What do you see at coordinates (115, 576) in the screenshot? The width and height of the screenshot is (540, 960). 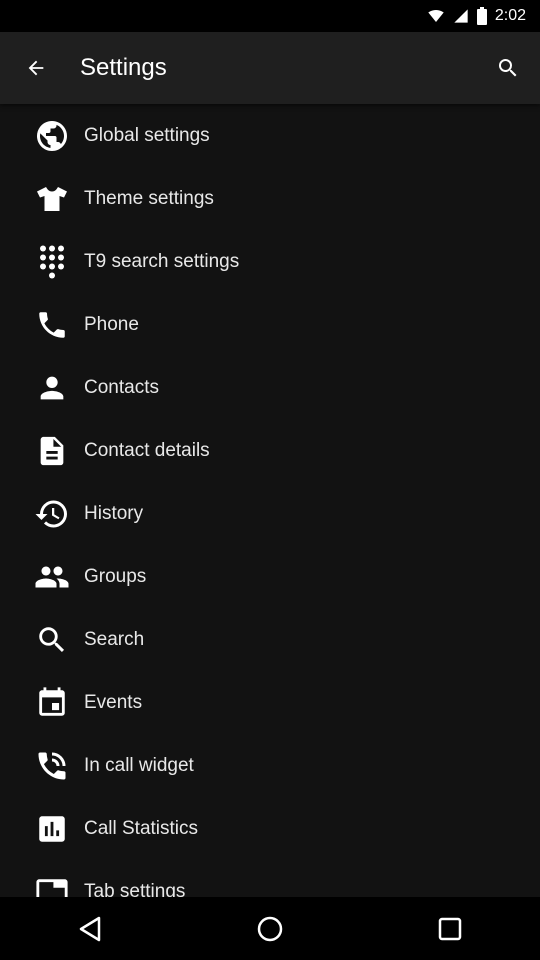 I see `settings-item-label: Groups` at bounding box center [115, 576].